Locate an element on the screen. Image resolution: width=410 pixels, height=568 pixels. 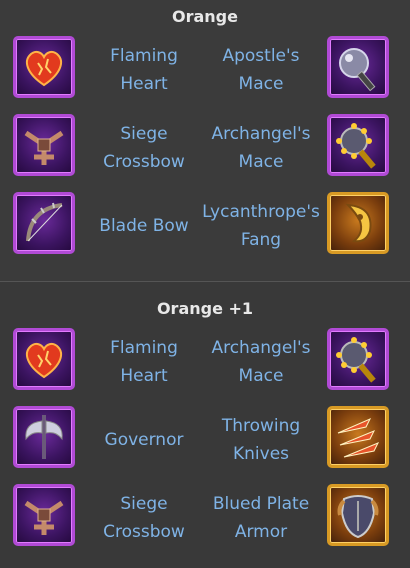
item-name: Throwing Knives is located at coordinates (261, 440).